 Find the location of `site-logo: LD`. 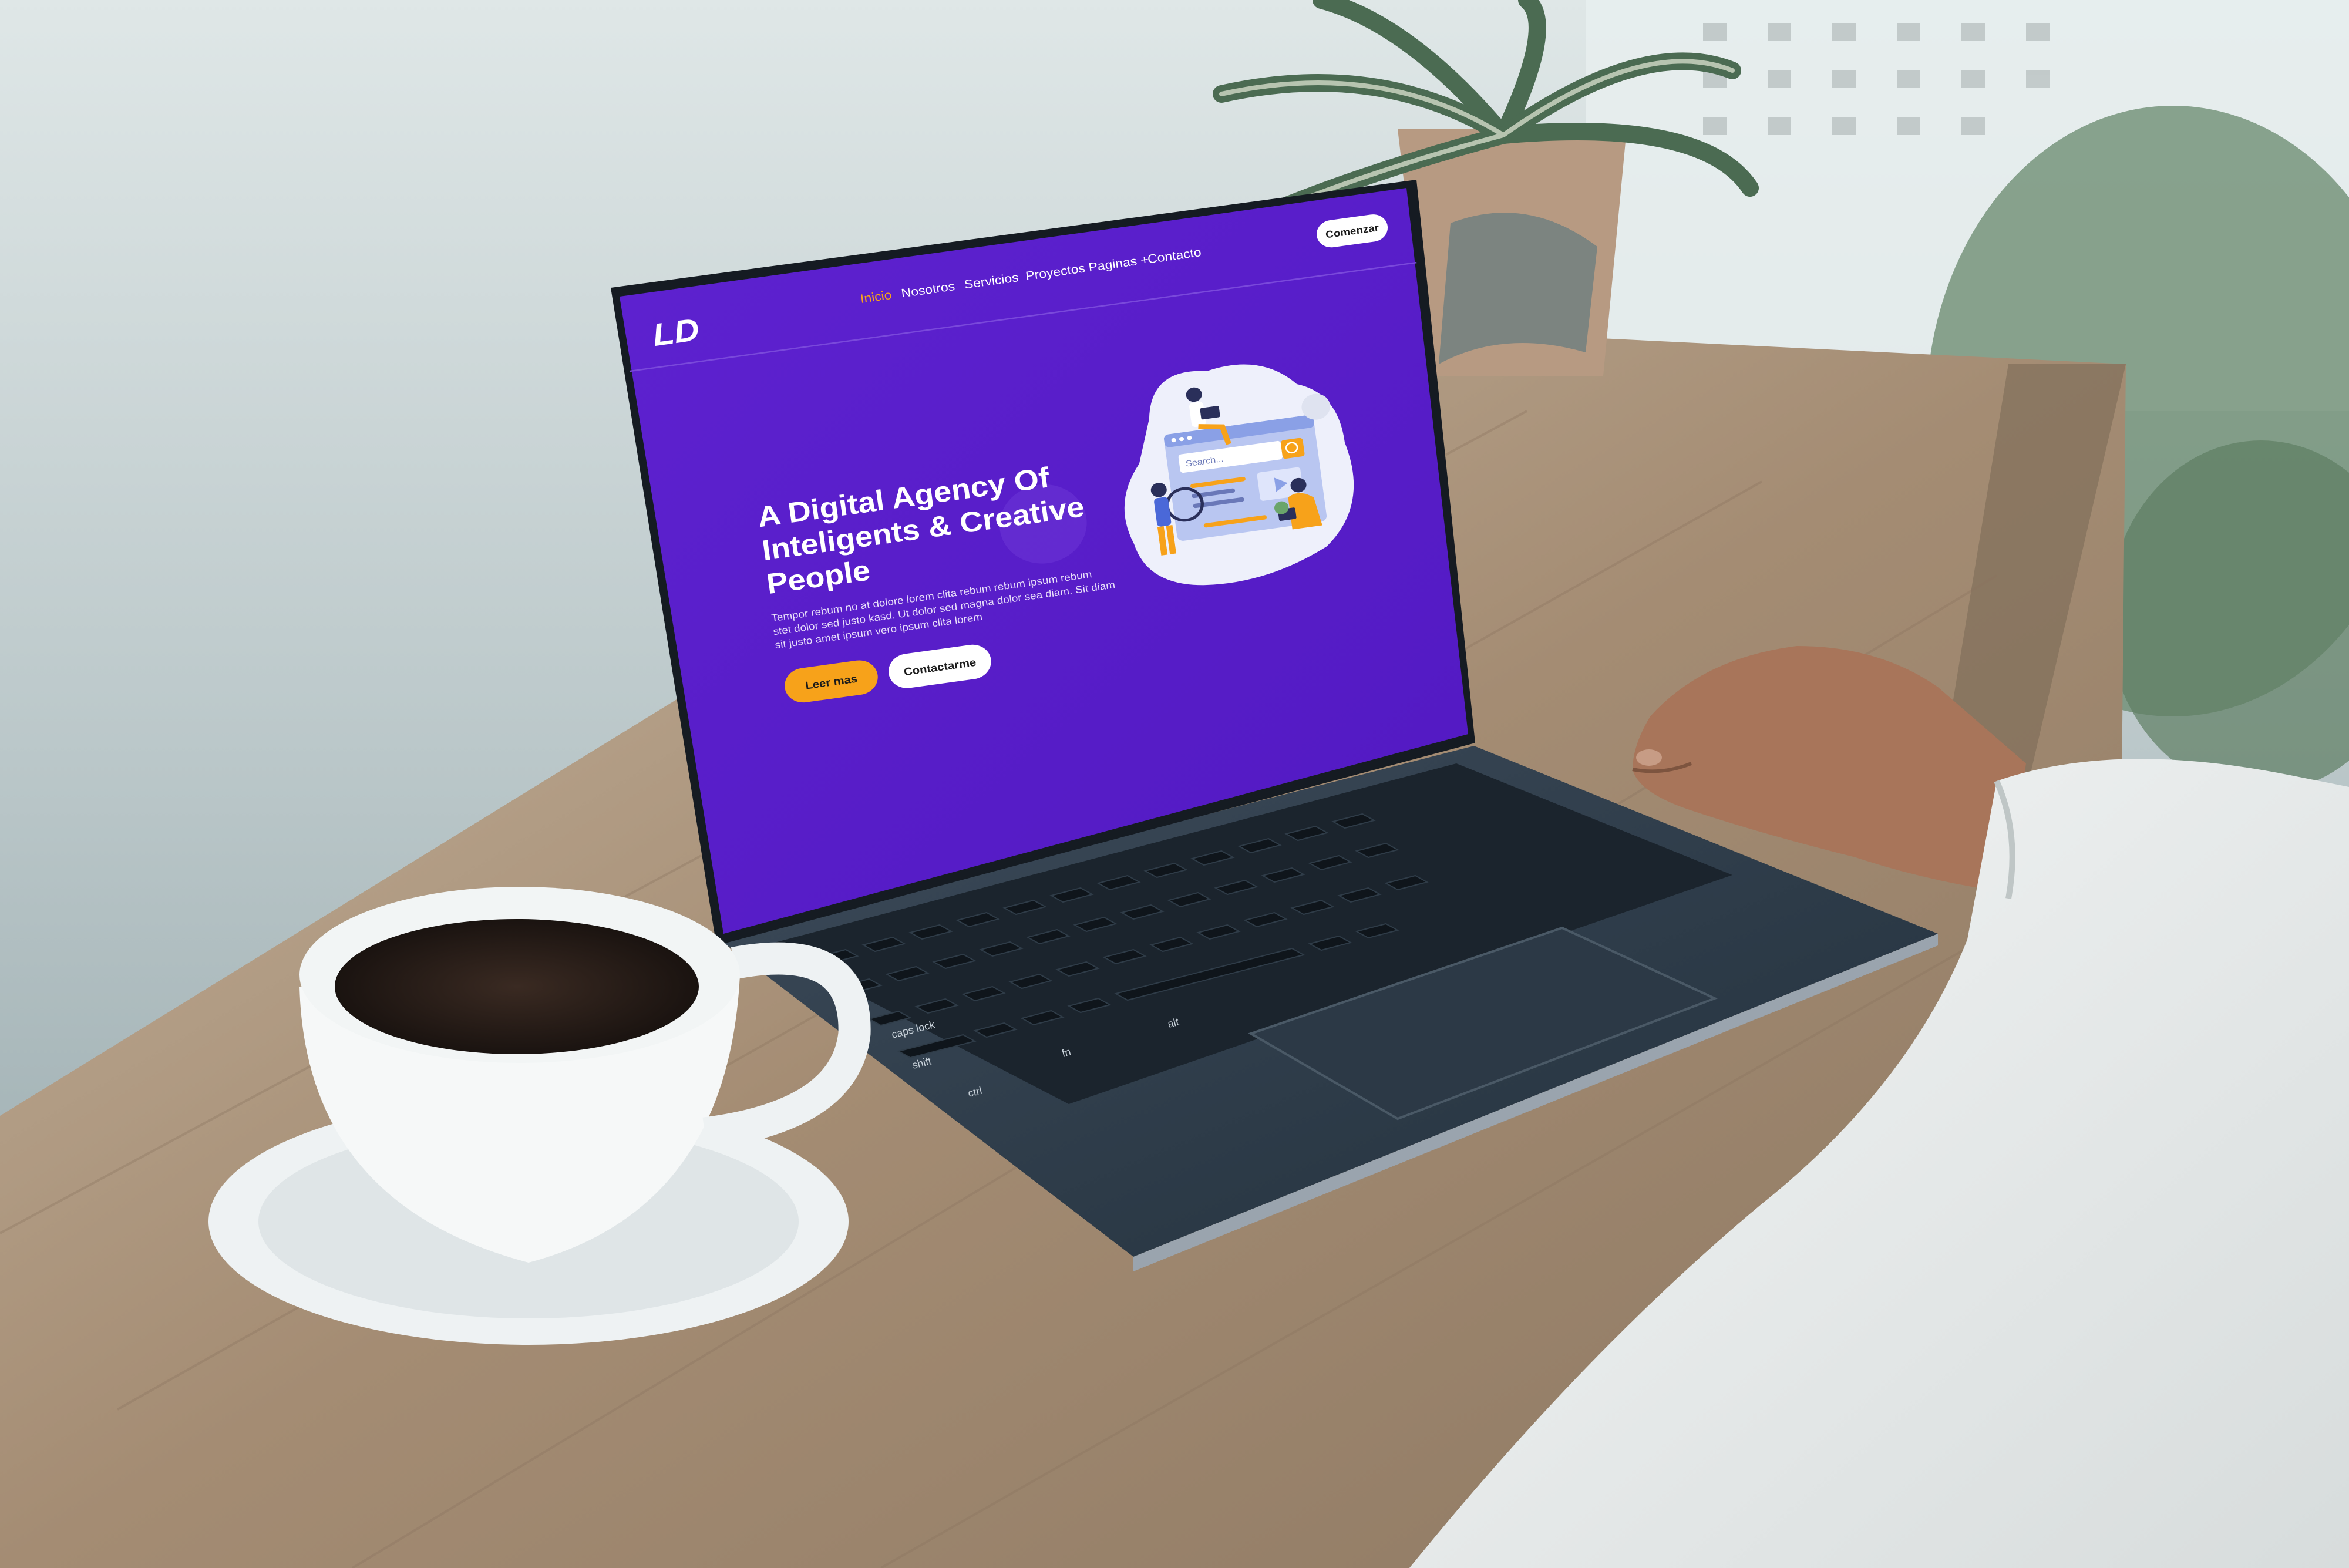

site-logo: LD is located at coordinates (677, 333).